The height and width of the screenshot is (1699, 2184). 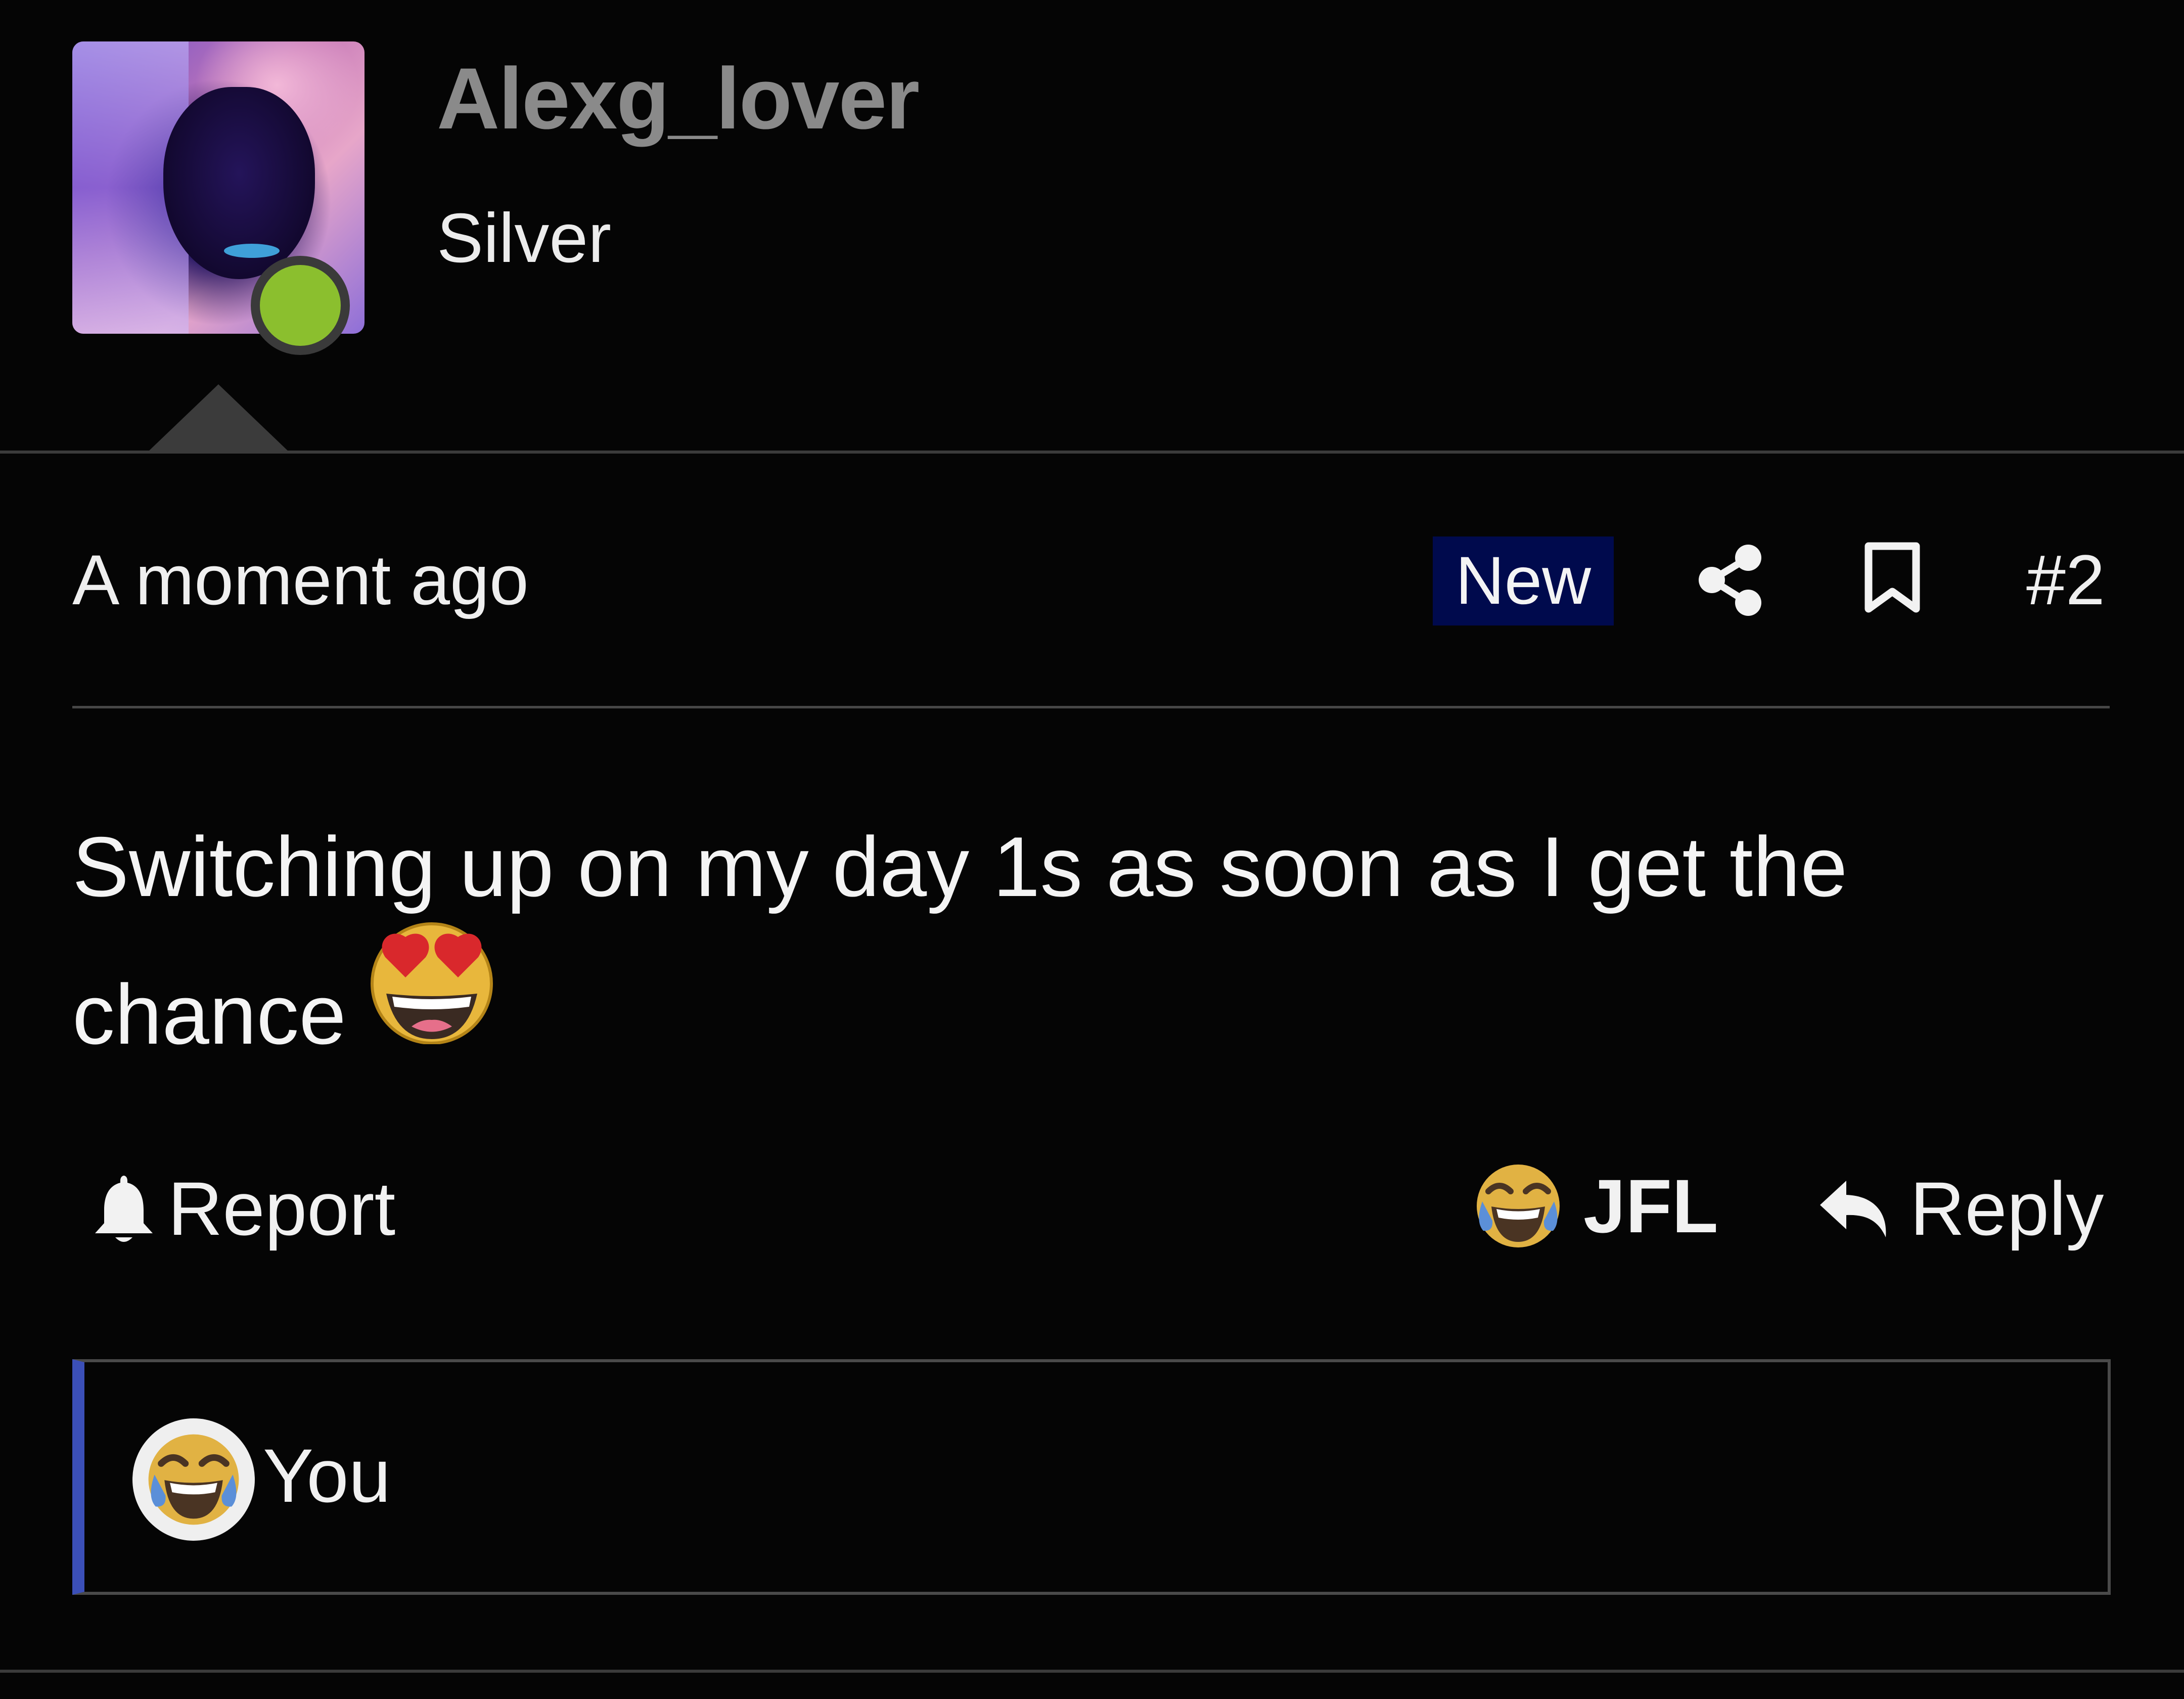 I want to click on post-number: #2, so click(x=2065, y=580).